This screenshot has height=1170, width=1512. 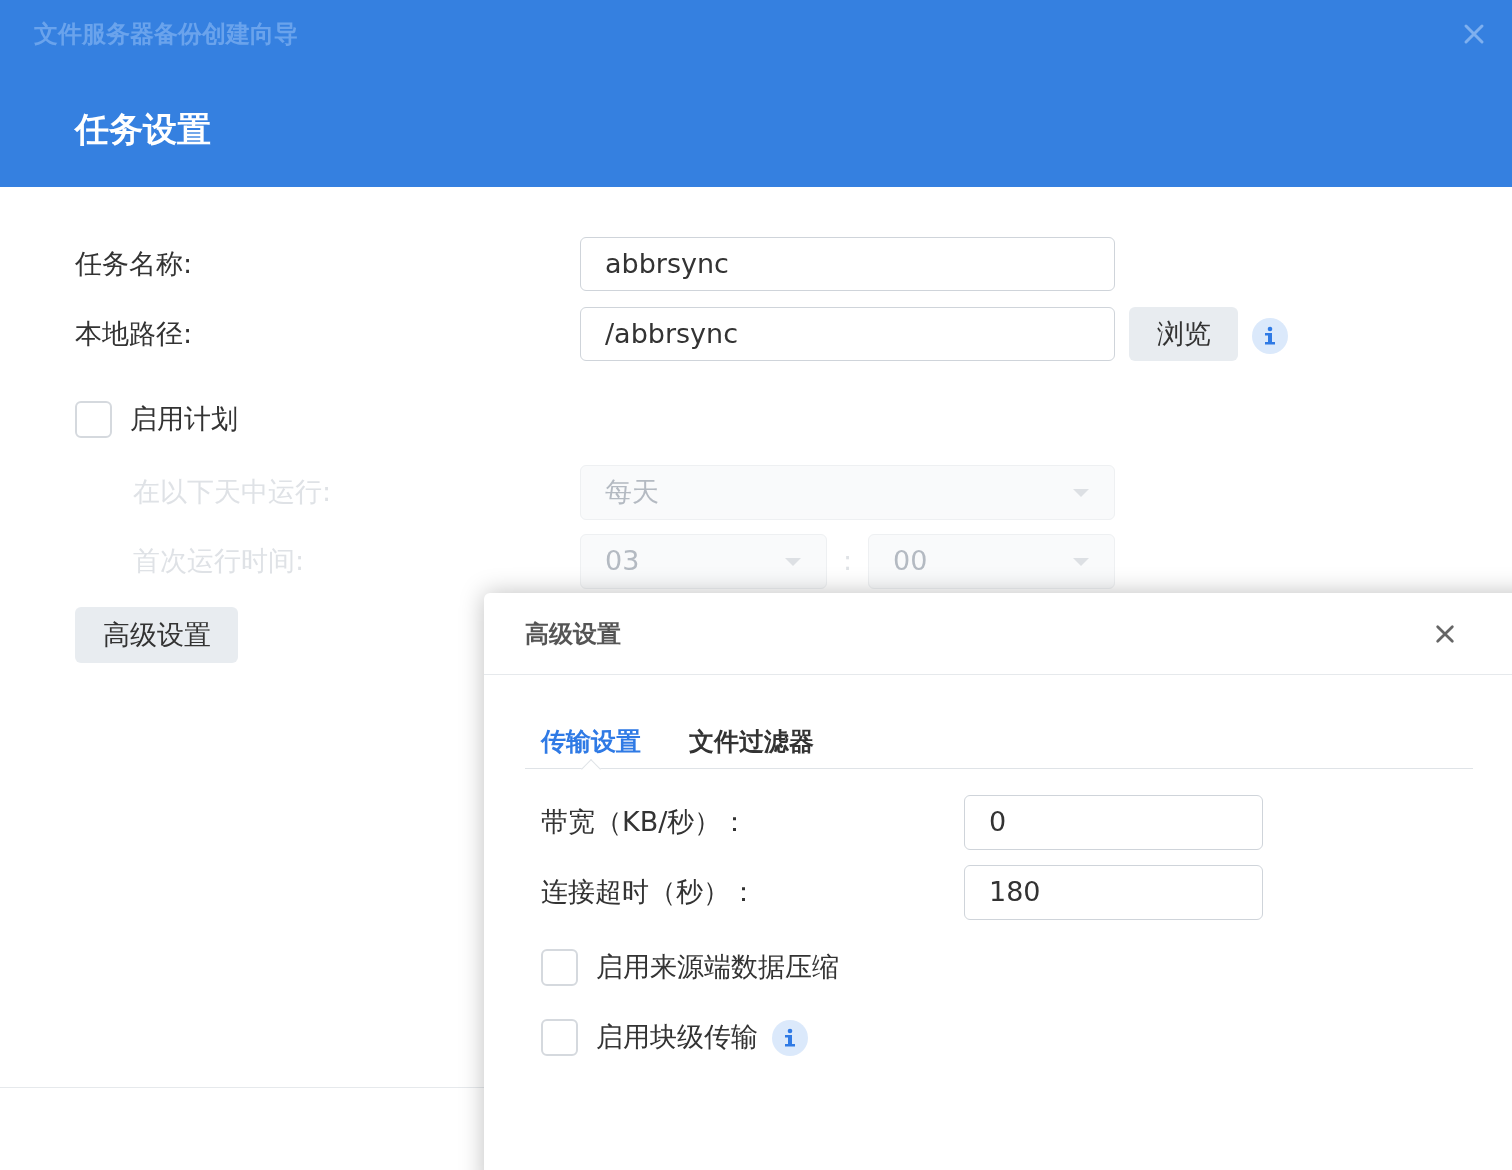 I want to click on checkbox-label: 启用块级传输, so click(x=677, y=1036).